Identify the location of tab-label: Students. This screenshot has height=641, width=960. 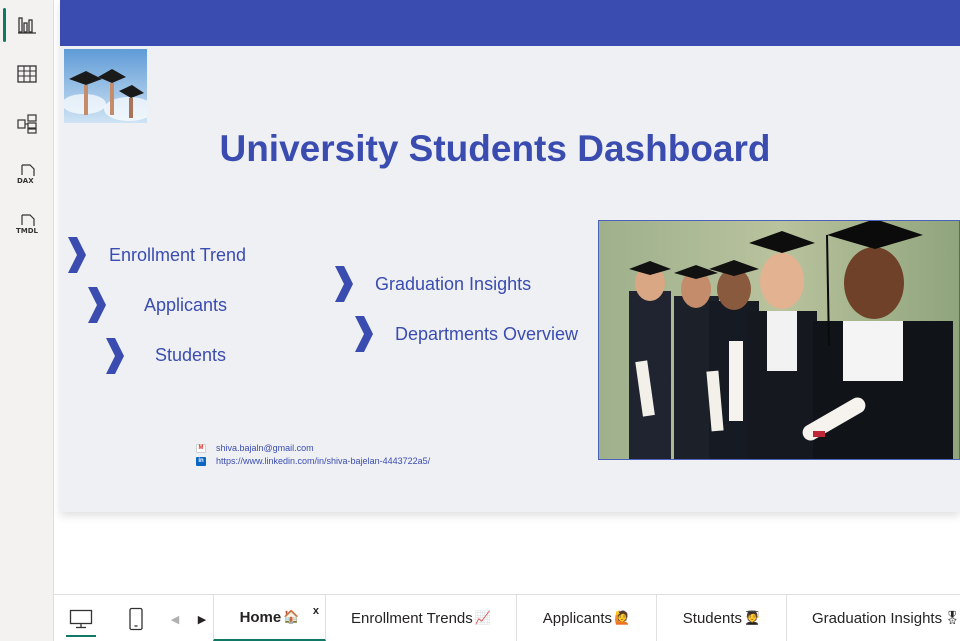
(712, 618).